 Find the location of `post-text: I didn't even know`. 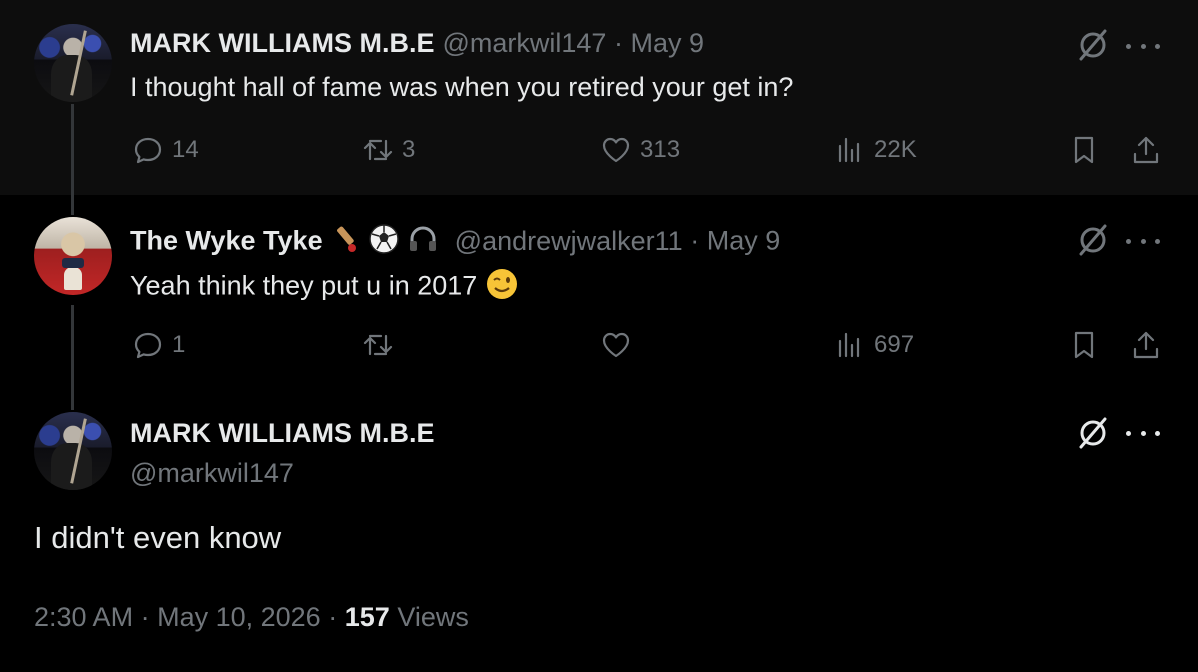

post-text: I didn't even know is located at coordinates (158, 537).